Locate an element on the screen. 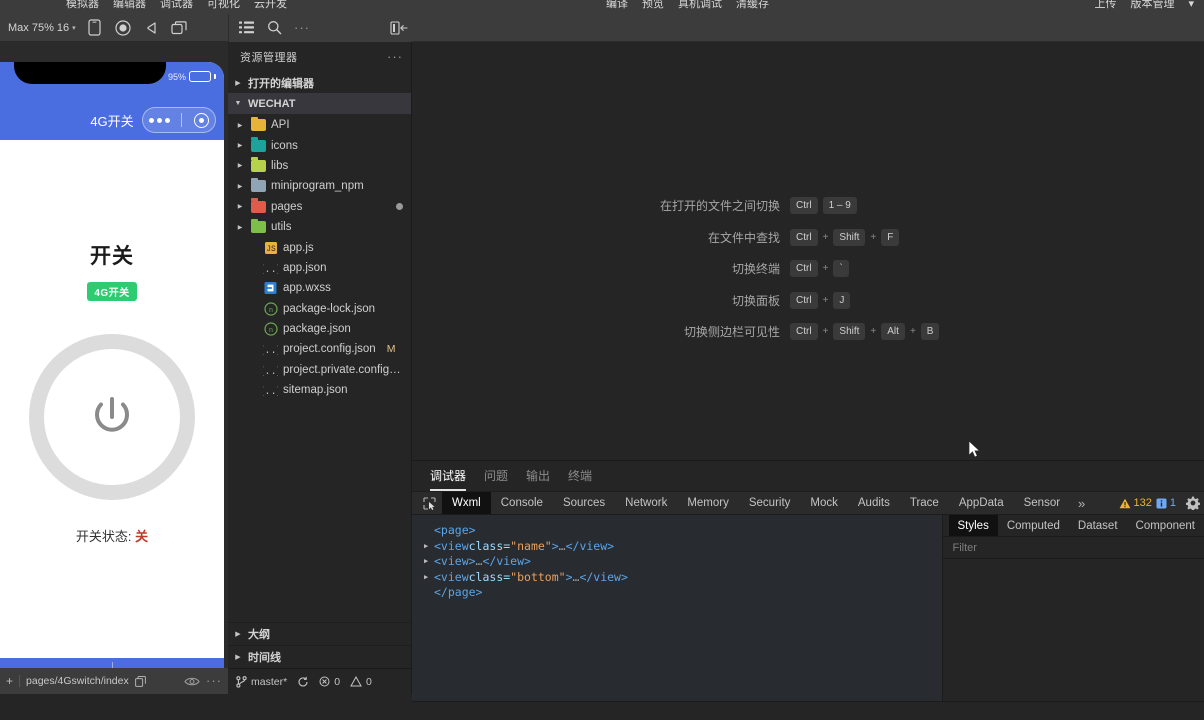 Image resolution: width=1204 pixels, height=720 pixels. copy-icon is located at coordinates (140, 681).